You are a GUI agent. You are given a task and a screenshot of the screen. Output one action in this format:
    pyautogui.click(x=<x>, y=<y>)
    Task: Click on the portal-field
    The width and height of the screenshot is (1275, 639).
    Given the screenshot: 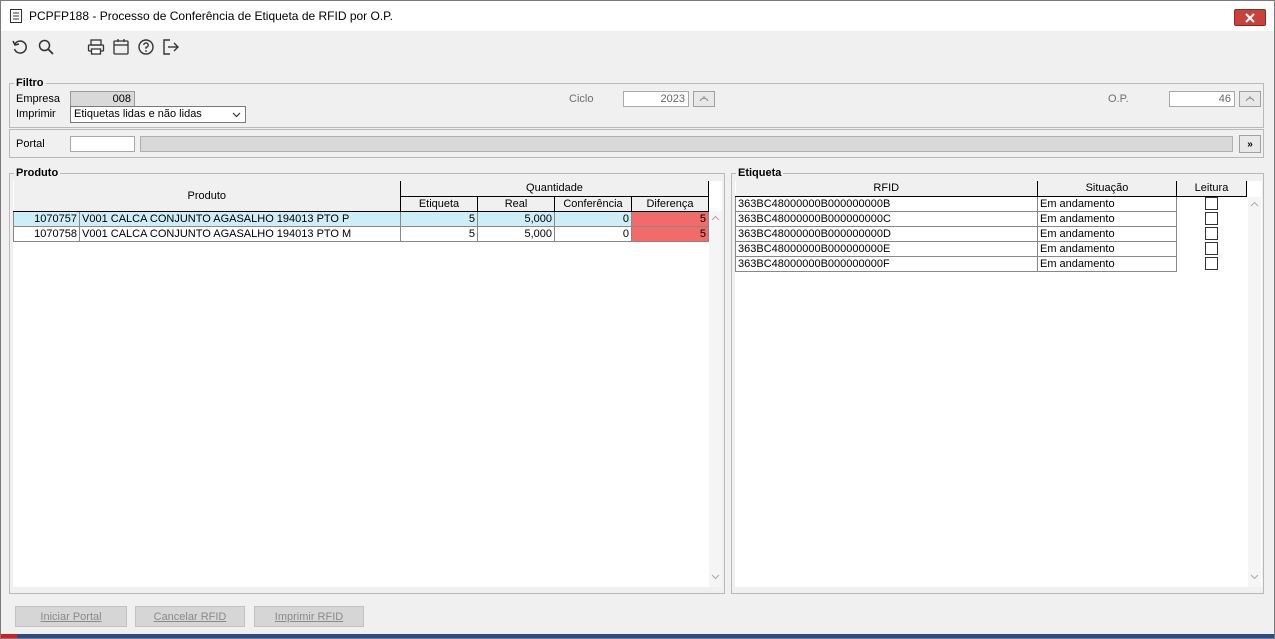 What is the action you would take?
    pyautogui.click(x=102, y=144)
    